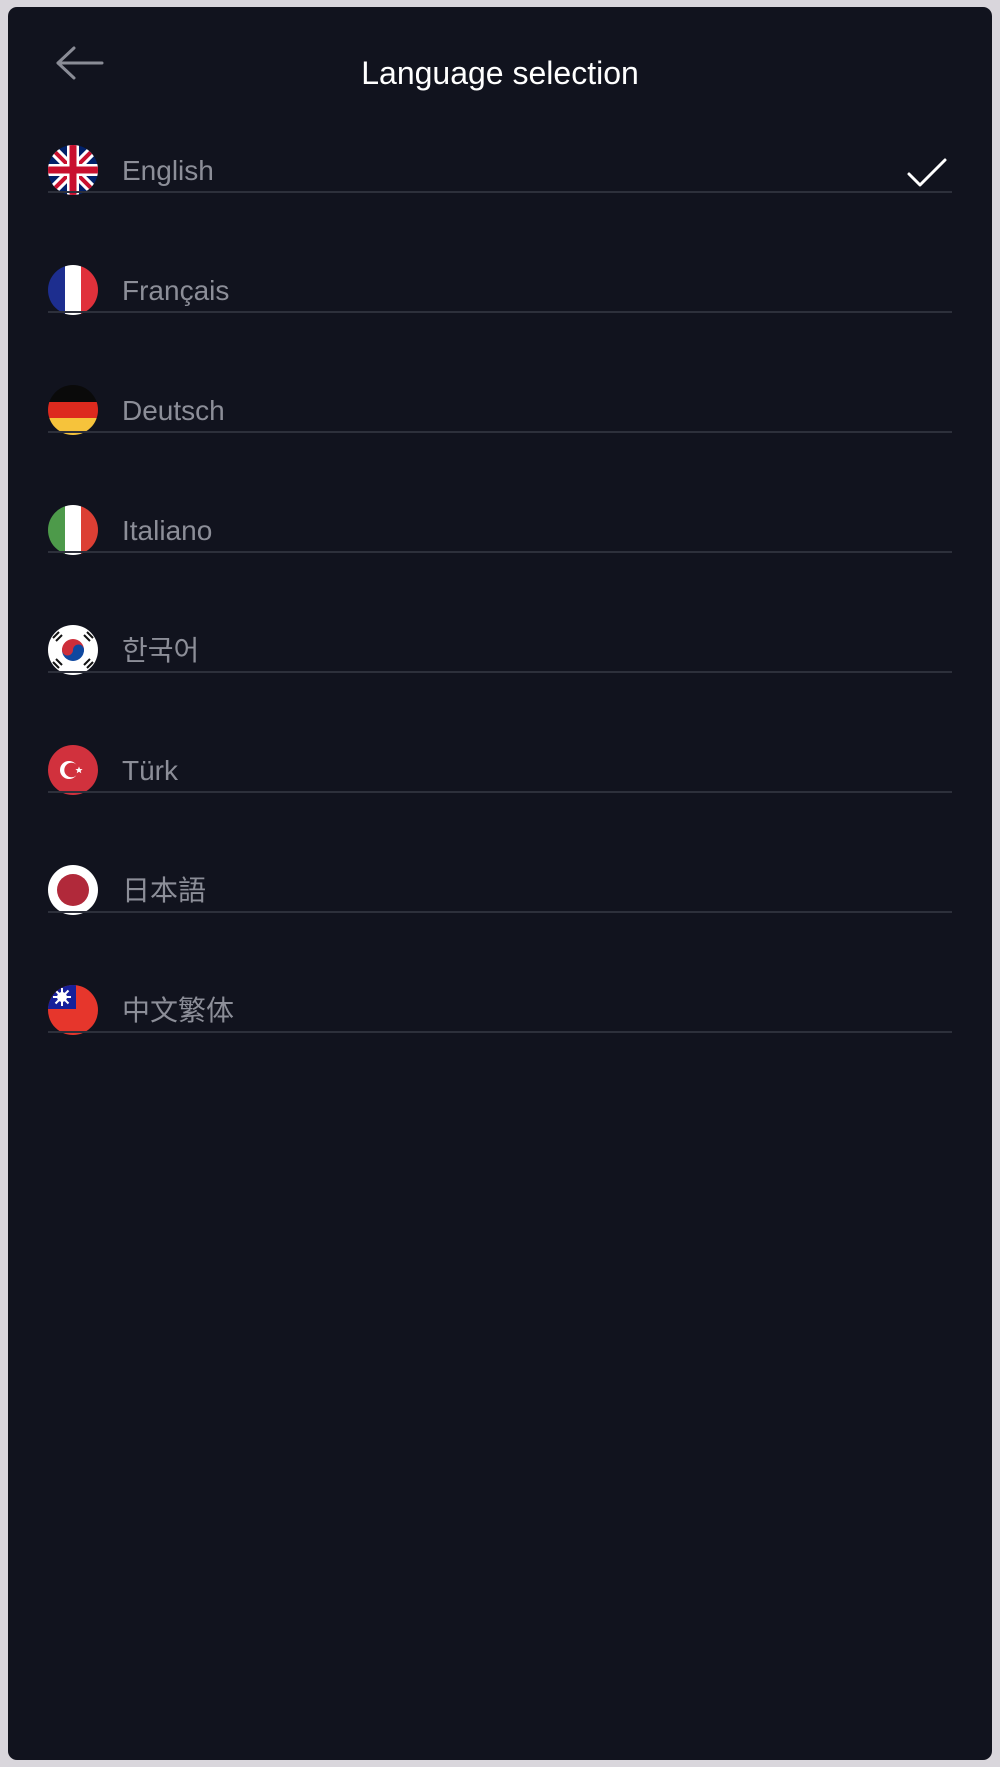 This screenshot has height=1767, width=1000. I want to click on france-flag-icon, so click(73, 290).